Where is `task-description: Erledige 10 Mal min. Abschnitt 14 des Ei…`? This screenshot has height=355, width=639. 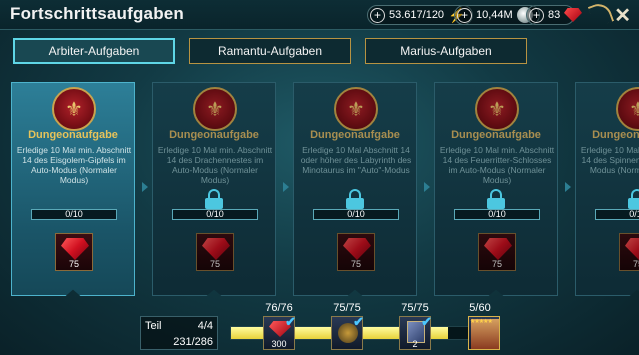 task-description: Erledige 10 Mal min. Abschnitt 14 des Ei… is located at coordinates (74, 165).